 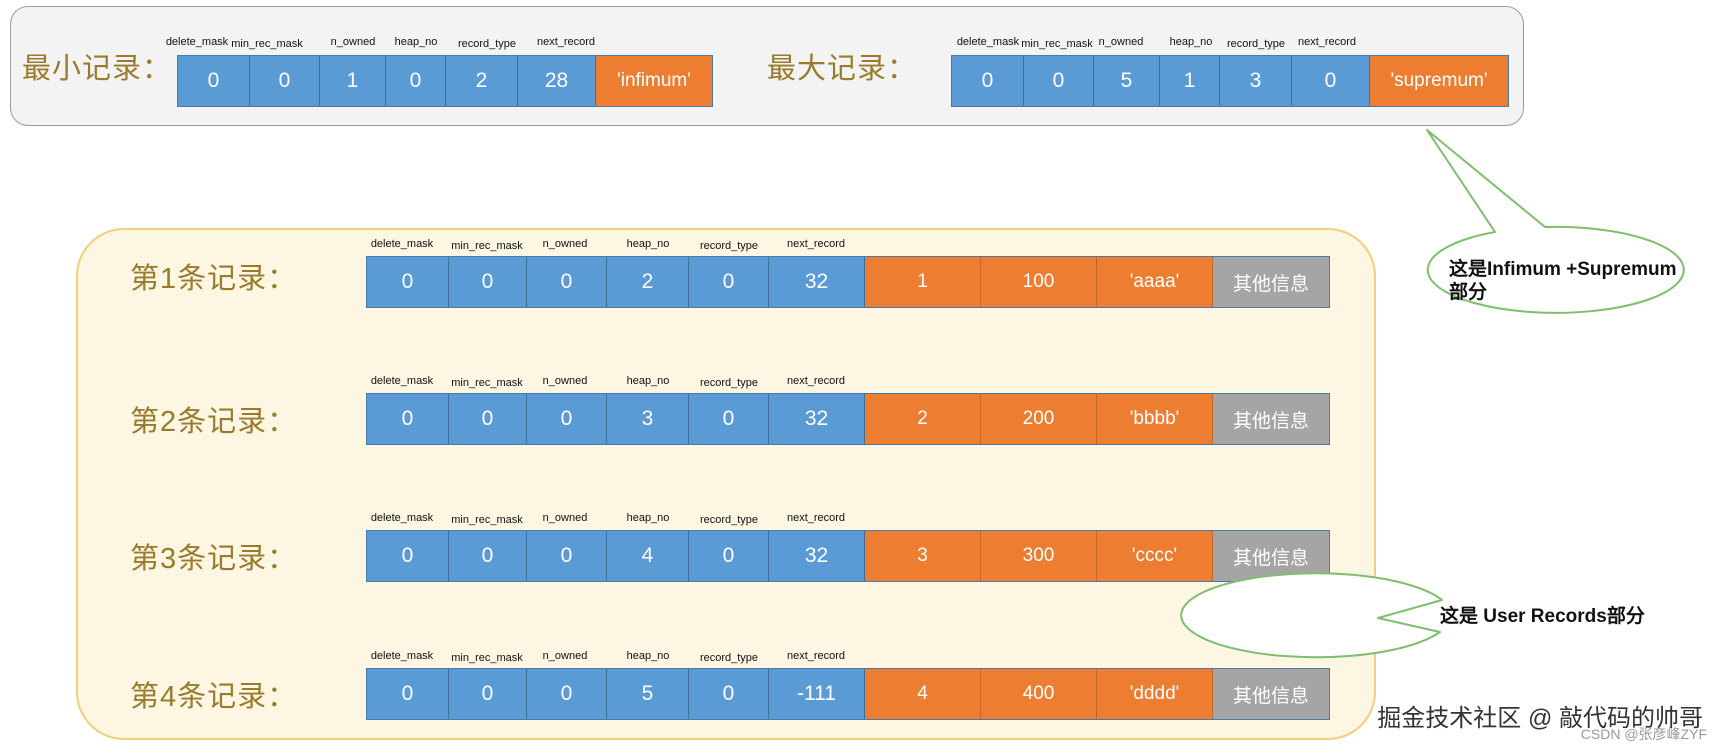 What do you see at coordinates (1542, 616) in the screenshot?
I see `user-records-callout-text: 这是 User Records部分` at bounding box center [1542, 616].